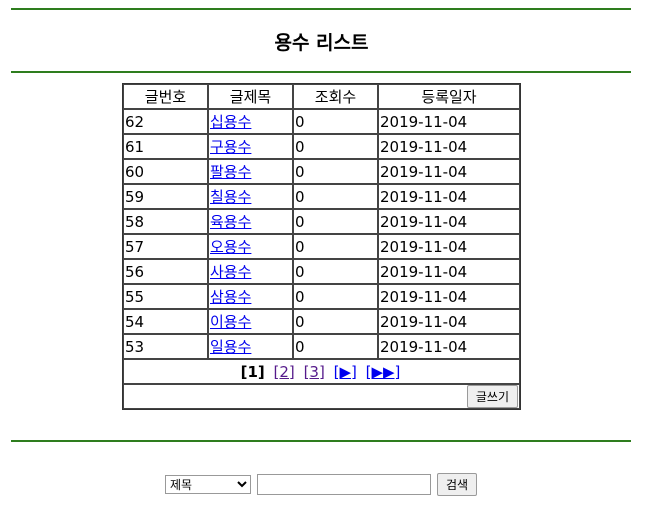 The height and width of the screenshot is (506, 653). What do you see at coordinates (457, 484) in the screenshot?
I see `search-button: 검색` at bounding box center [457, 484].